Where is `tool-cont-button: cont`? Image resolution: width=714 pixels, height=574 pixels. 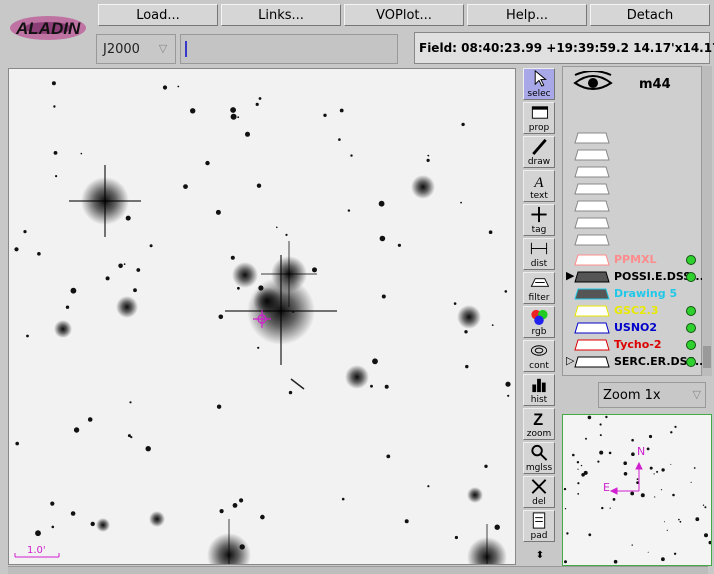 tool-cont-button: cont is located at coordinates (539, 356).